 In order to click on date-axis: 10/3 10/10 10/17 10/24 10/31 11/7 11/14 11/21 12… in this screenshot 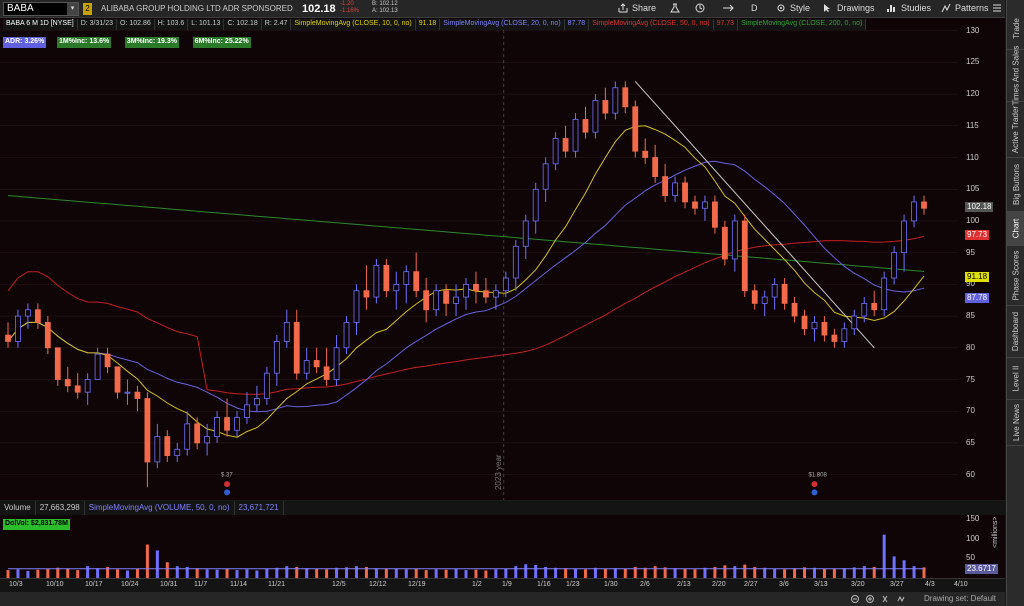, I will do `click(502, 585)`.